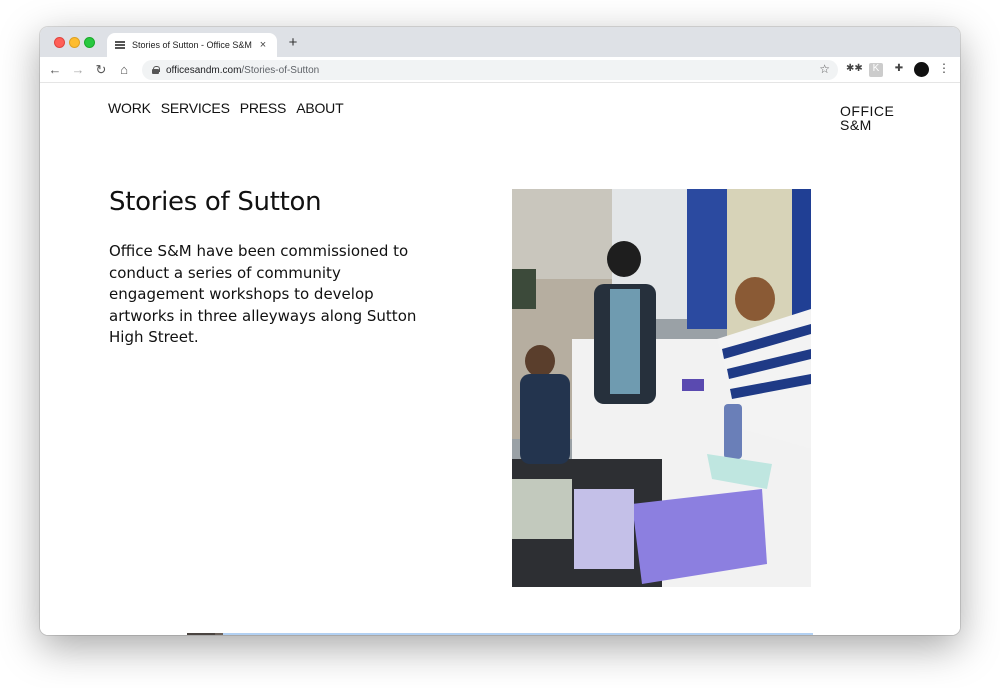 Image resolution: width=1000 pixels, height=688 pixels. I want to click on reload-button: ↻, so click(101, 70).